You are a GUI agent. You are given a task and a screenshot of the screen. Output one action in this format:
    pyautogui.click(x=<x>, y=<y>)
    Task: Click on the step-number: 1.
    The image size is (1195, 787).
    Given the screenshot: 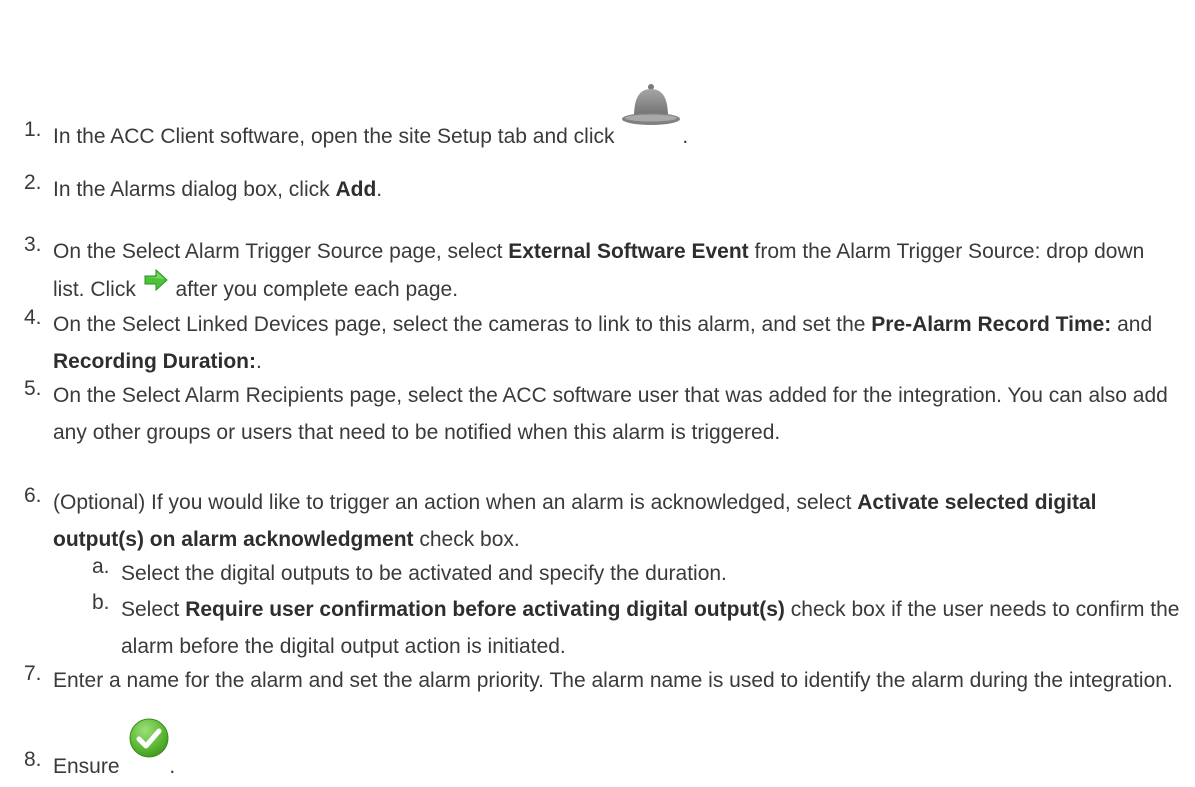 What is the action you would take?
    pyautogui.click(x=33, y=129)
    